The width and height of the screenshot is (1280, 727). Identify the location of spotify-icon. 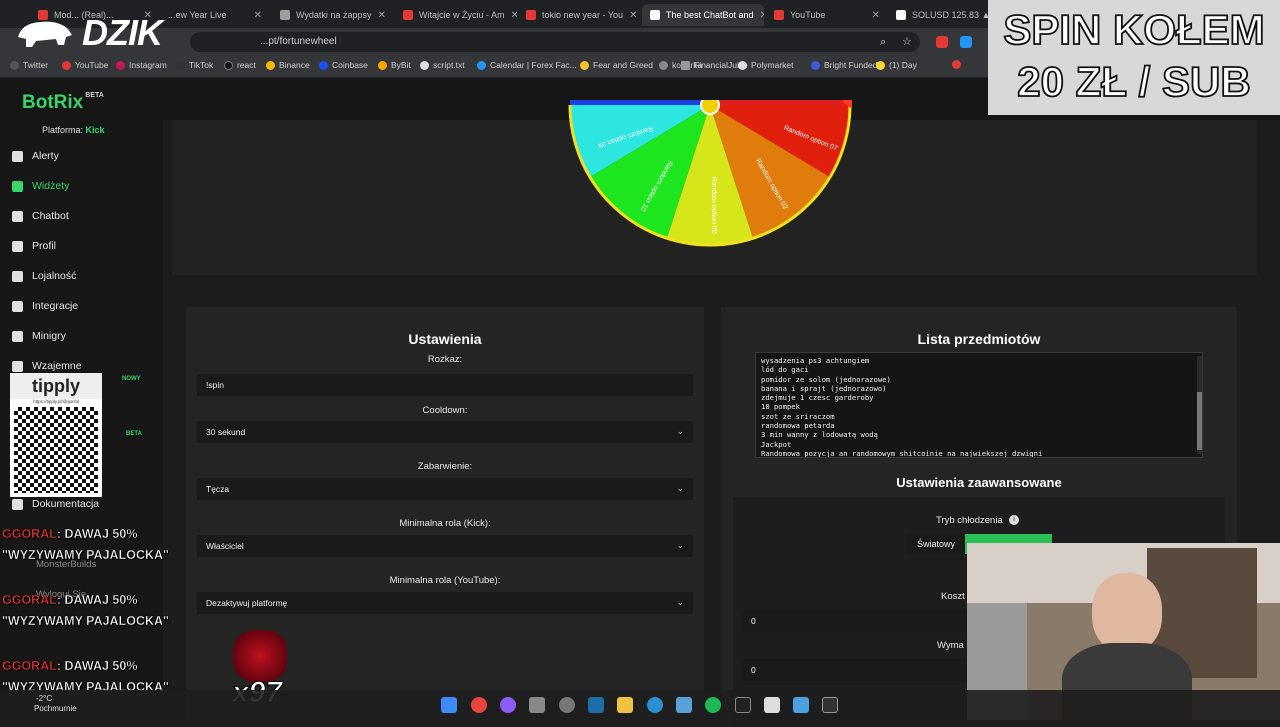
(713, 705).